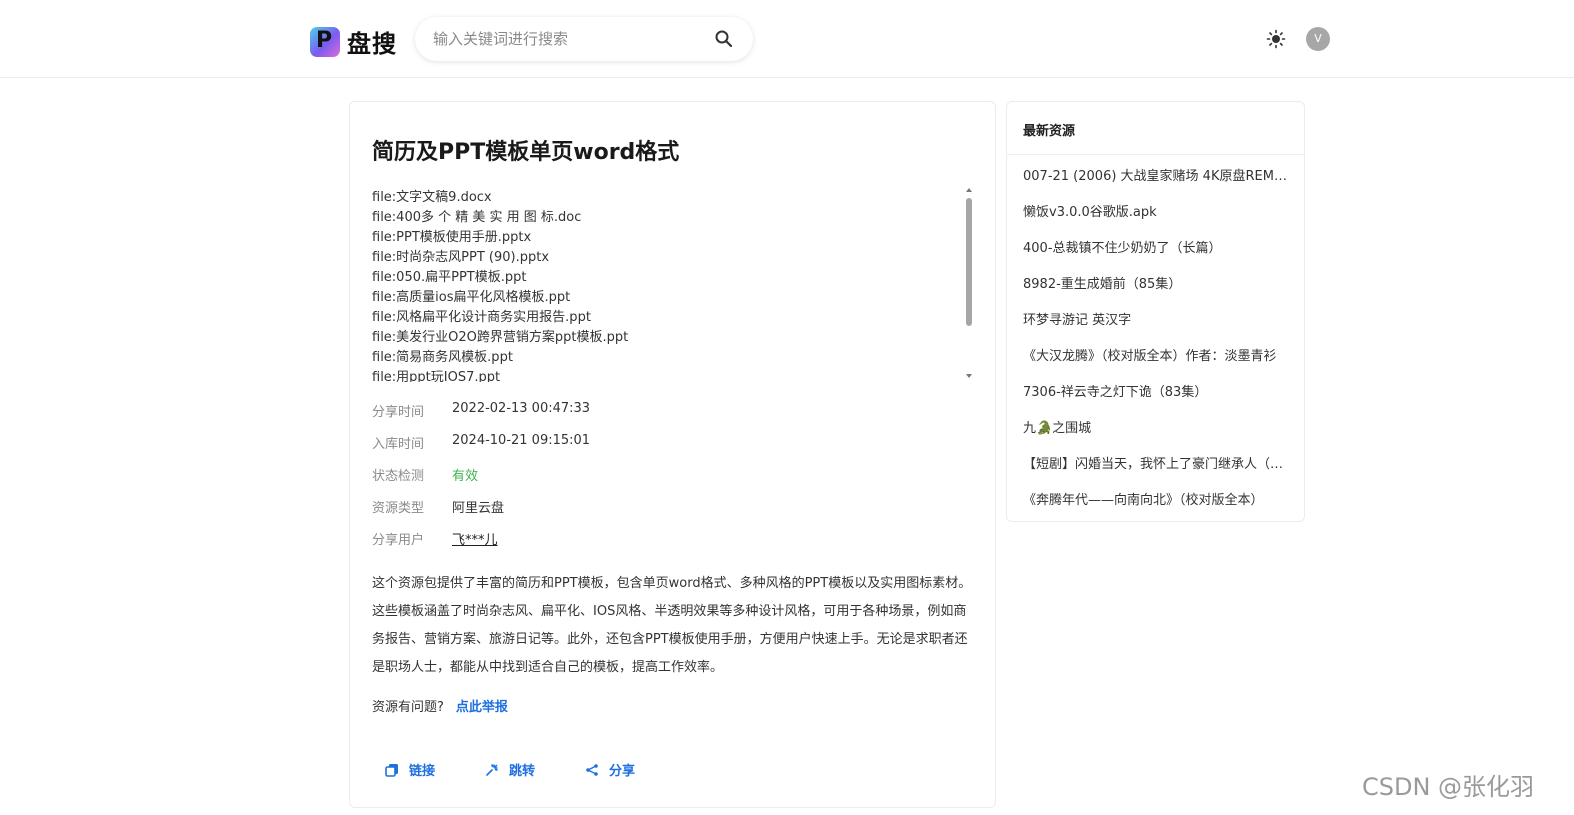 The width and height of the screenshot is (1574, 815). I want to click on meta-resource-type: 资源类型 阿里云盘, so click(672, 507).